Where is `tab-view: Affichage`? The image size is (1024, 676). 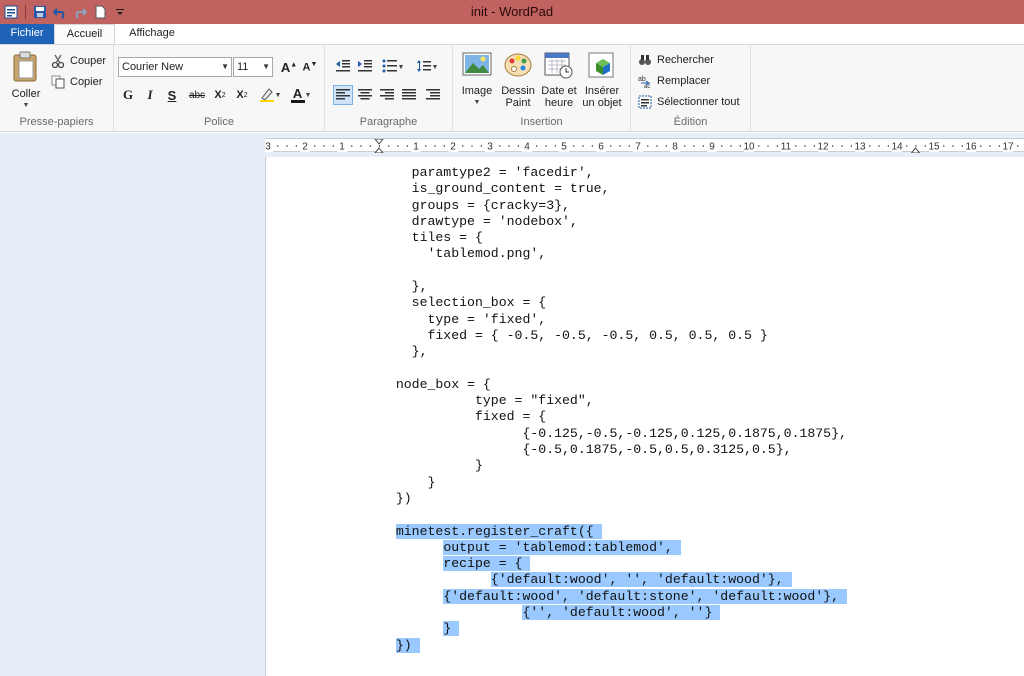 tab-view: Affichage is located at coordinates (152, 34).